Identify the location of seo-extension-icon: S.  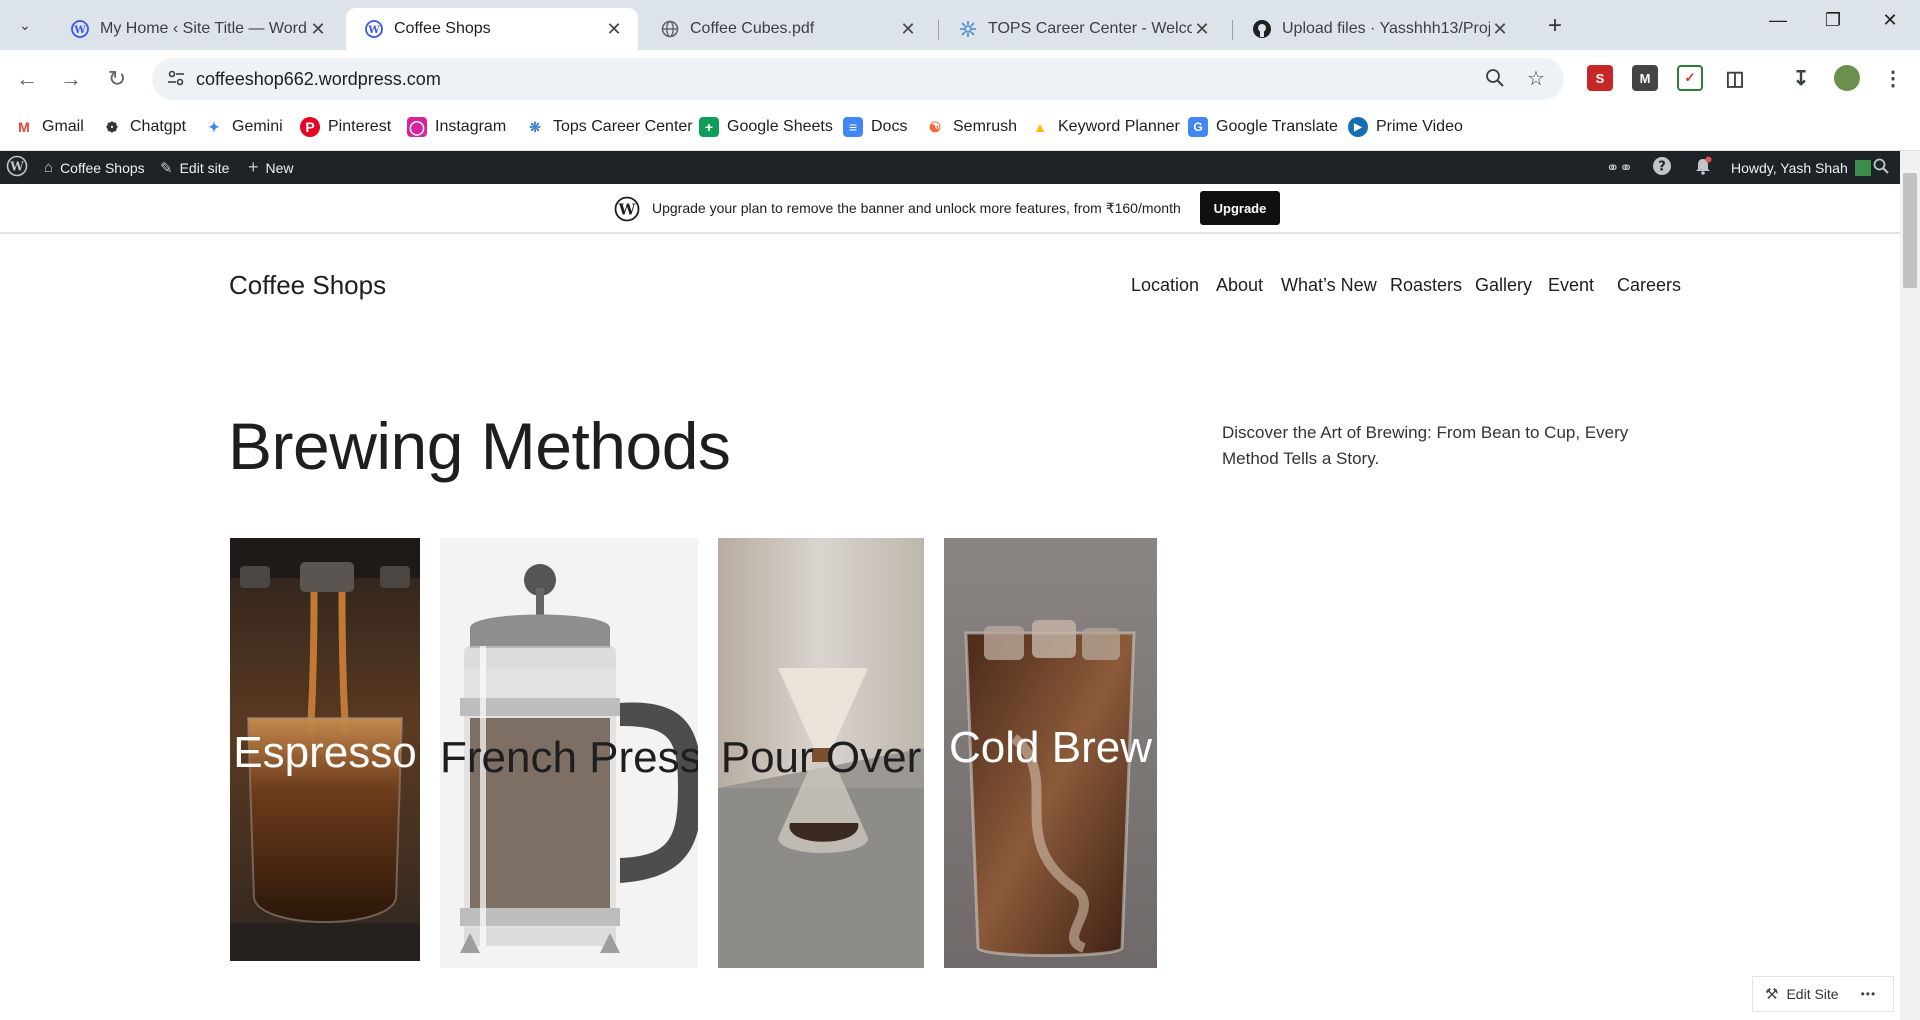
(1600, 78).